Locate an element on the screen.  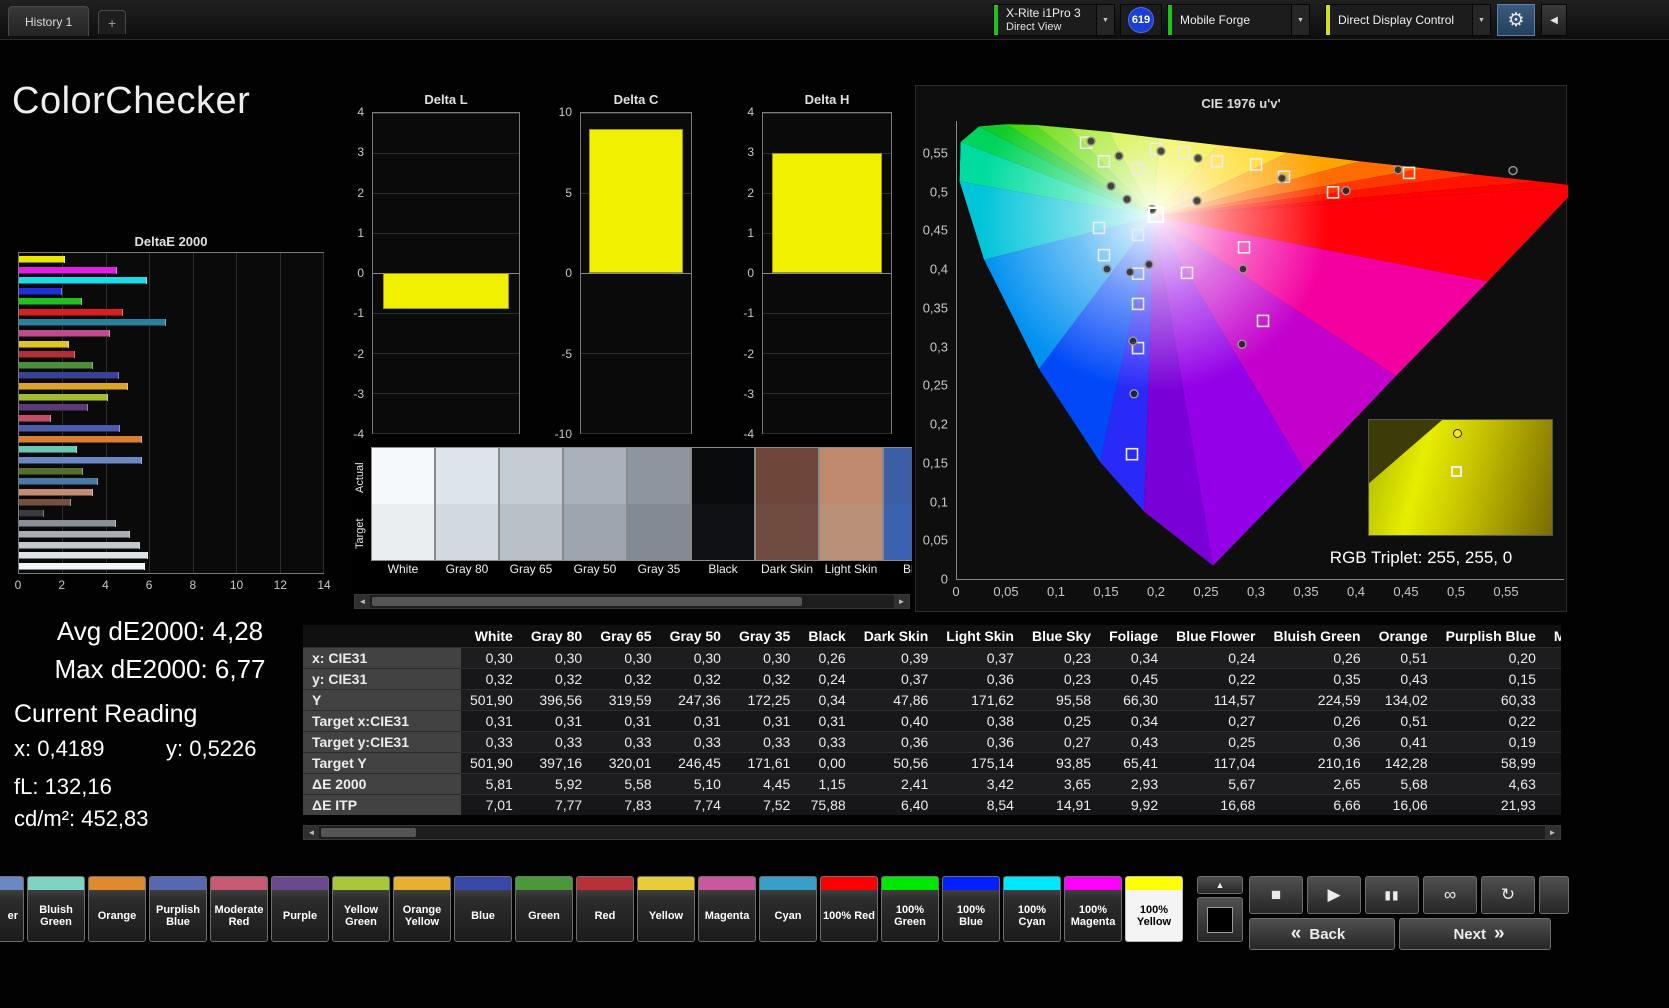
pattern-window-button is located at coordinates (1220, 919).